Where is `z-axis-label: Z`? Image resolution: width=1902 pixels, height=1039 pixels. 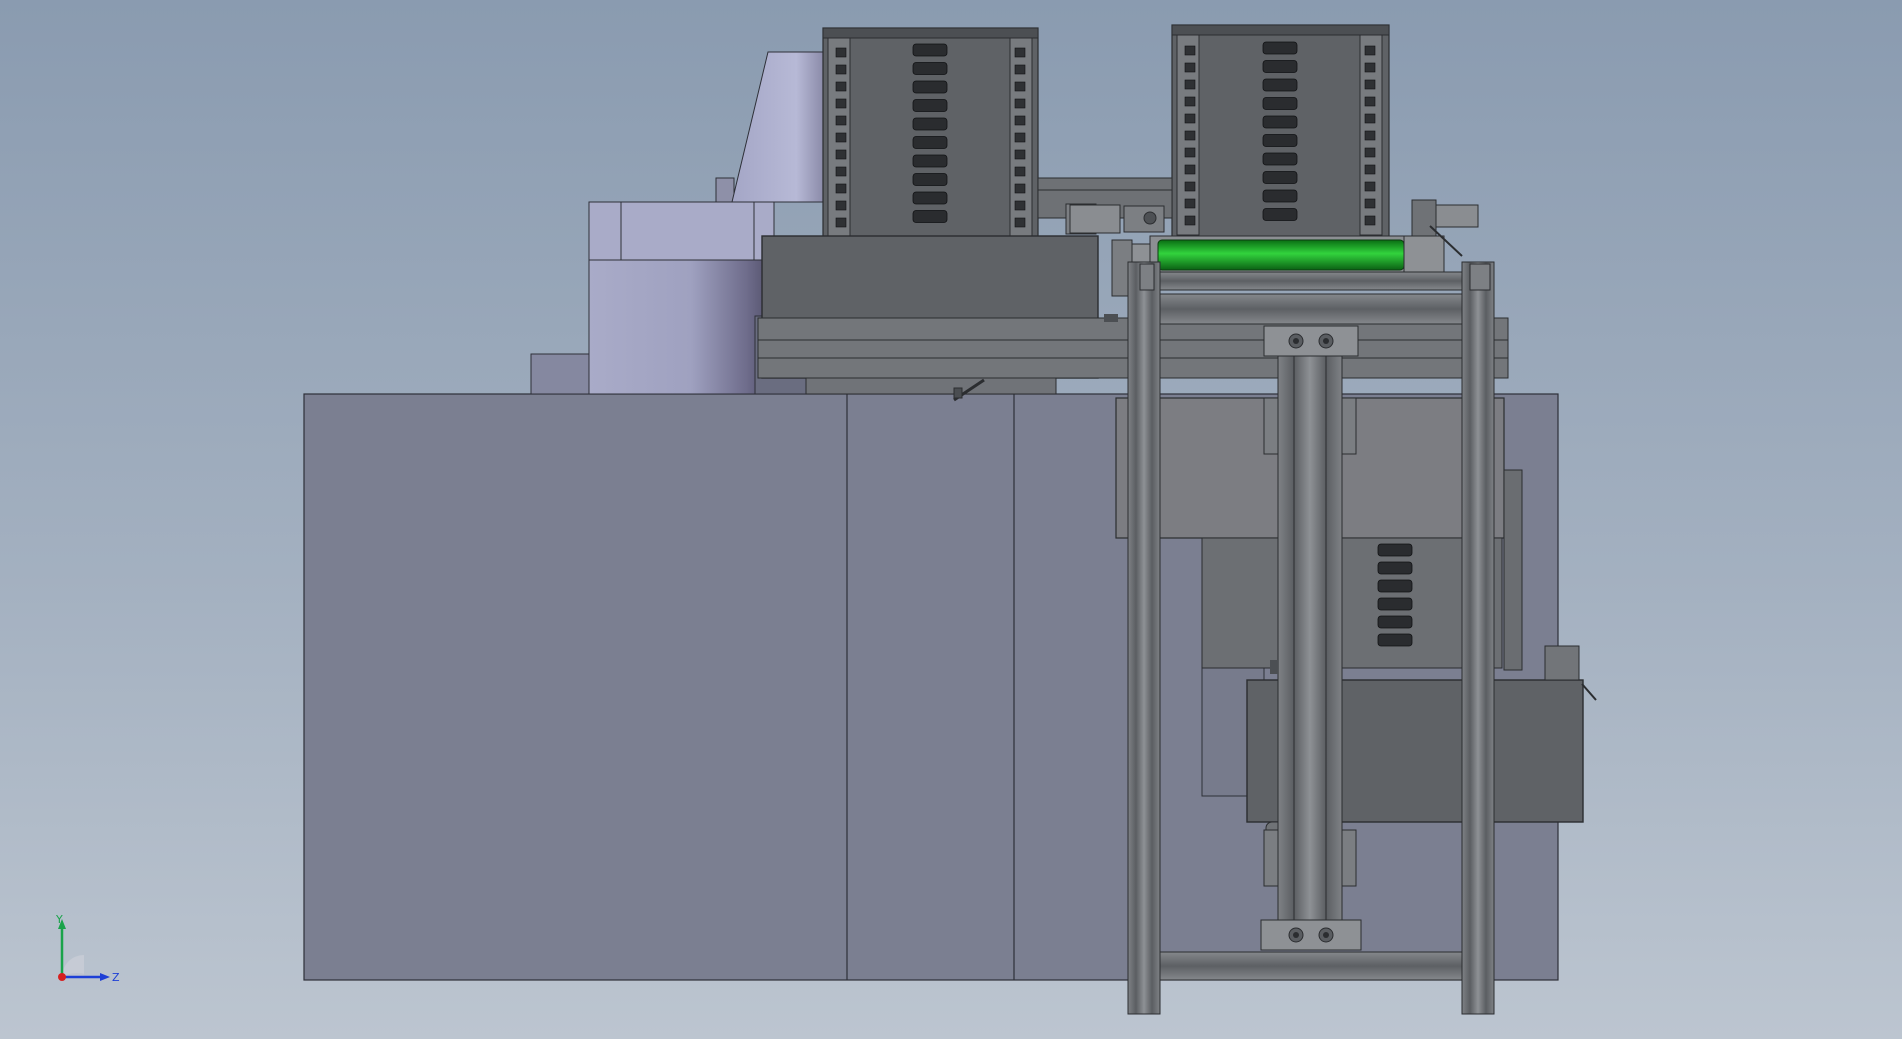 z-axis-label: Z is located at coordinates (116, 977).